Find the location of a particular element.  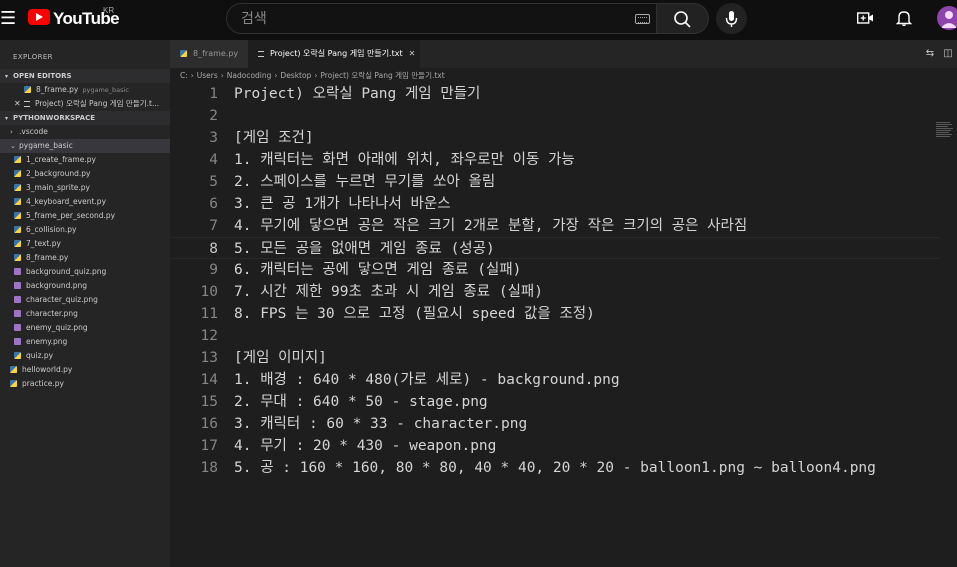

file-item: helloworld.py is located at coordinates (85, 370).